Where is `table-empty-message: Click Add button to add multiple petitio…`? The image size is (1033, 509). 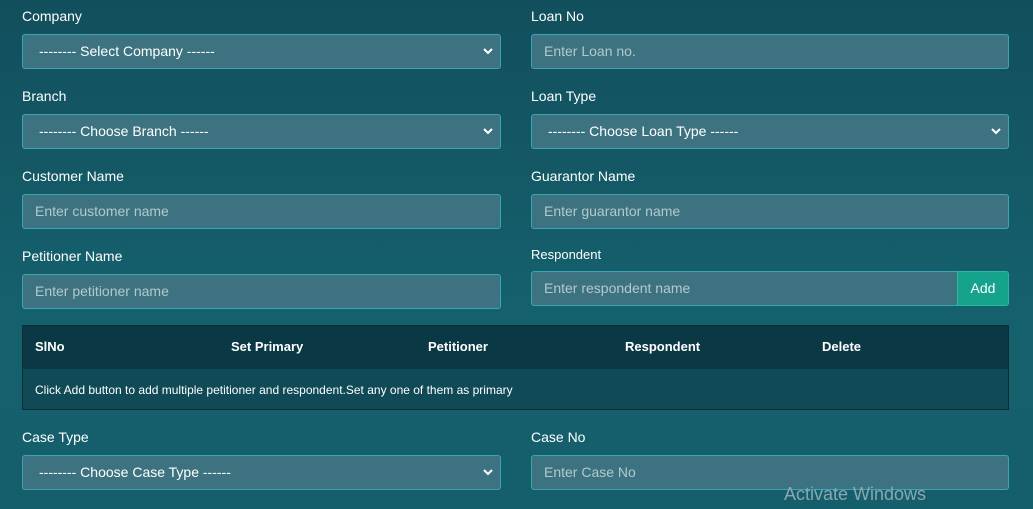
table-empty-message: Click Add button to add multiple petitio… is located at coordinates (274, 390).